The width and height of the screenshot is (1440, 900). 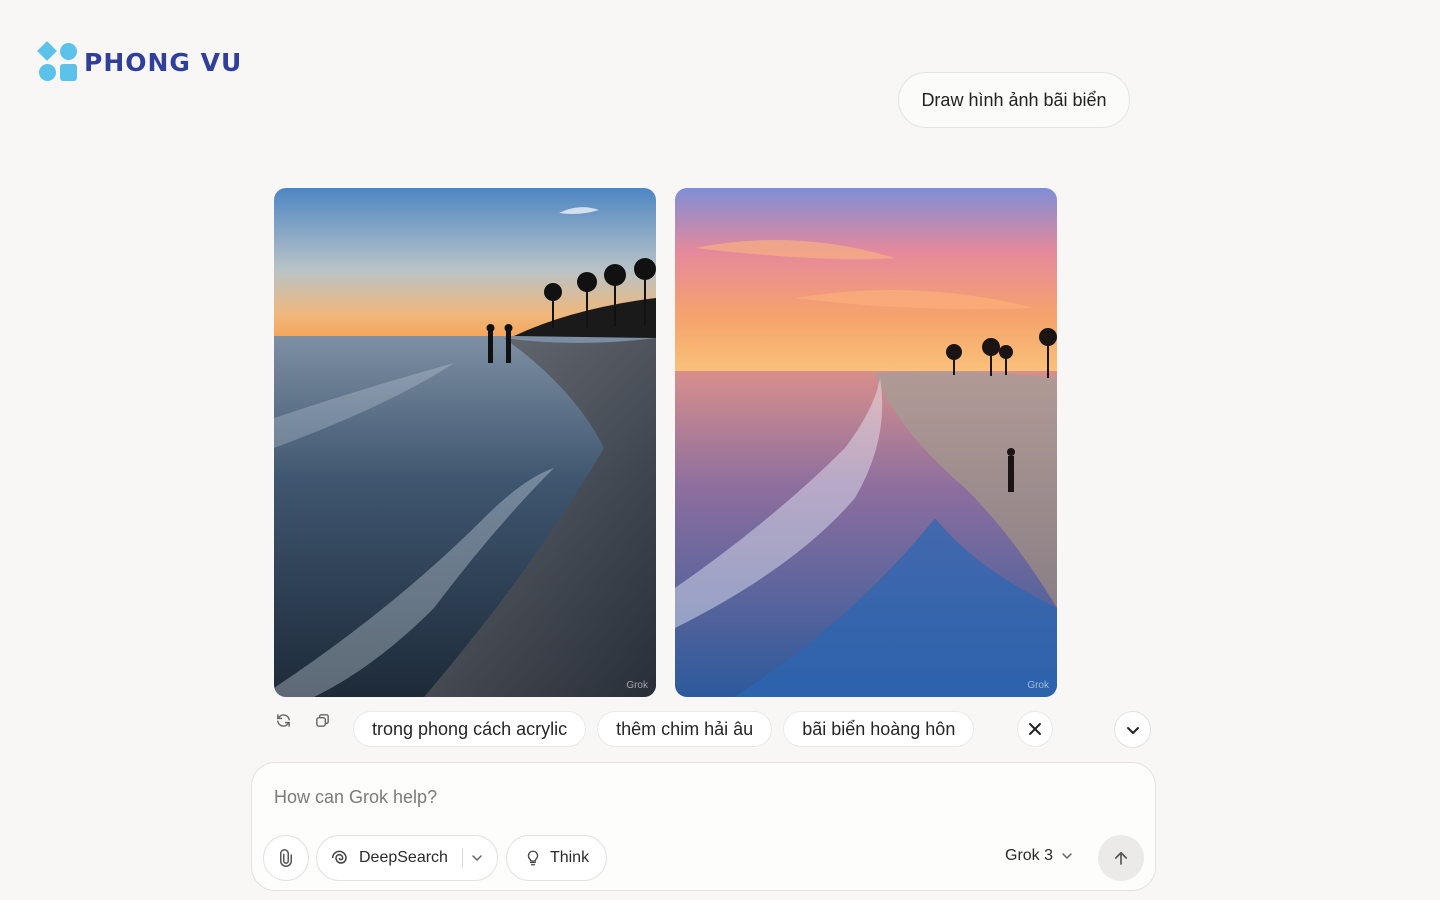 What do you see at coordinates (339, 857) in the screenshot?
I see `deepsearch-icon` at bounding box center [339, 857].